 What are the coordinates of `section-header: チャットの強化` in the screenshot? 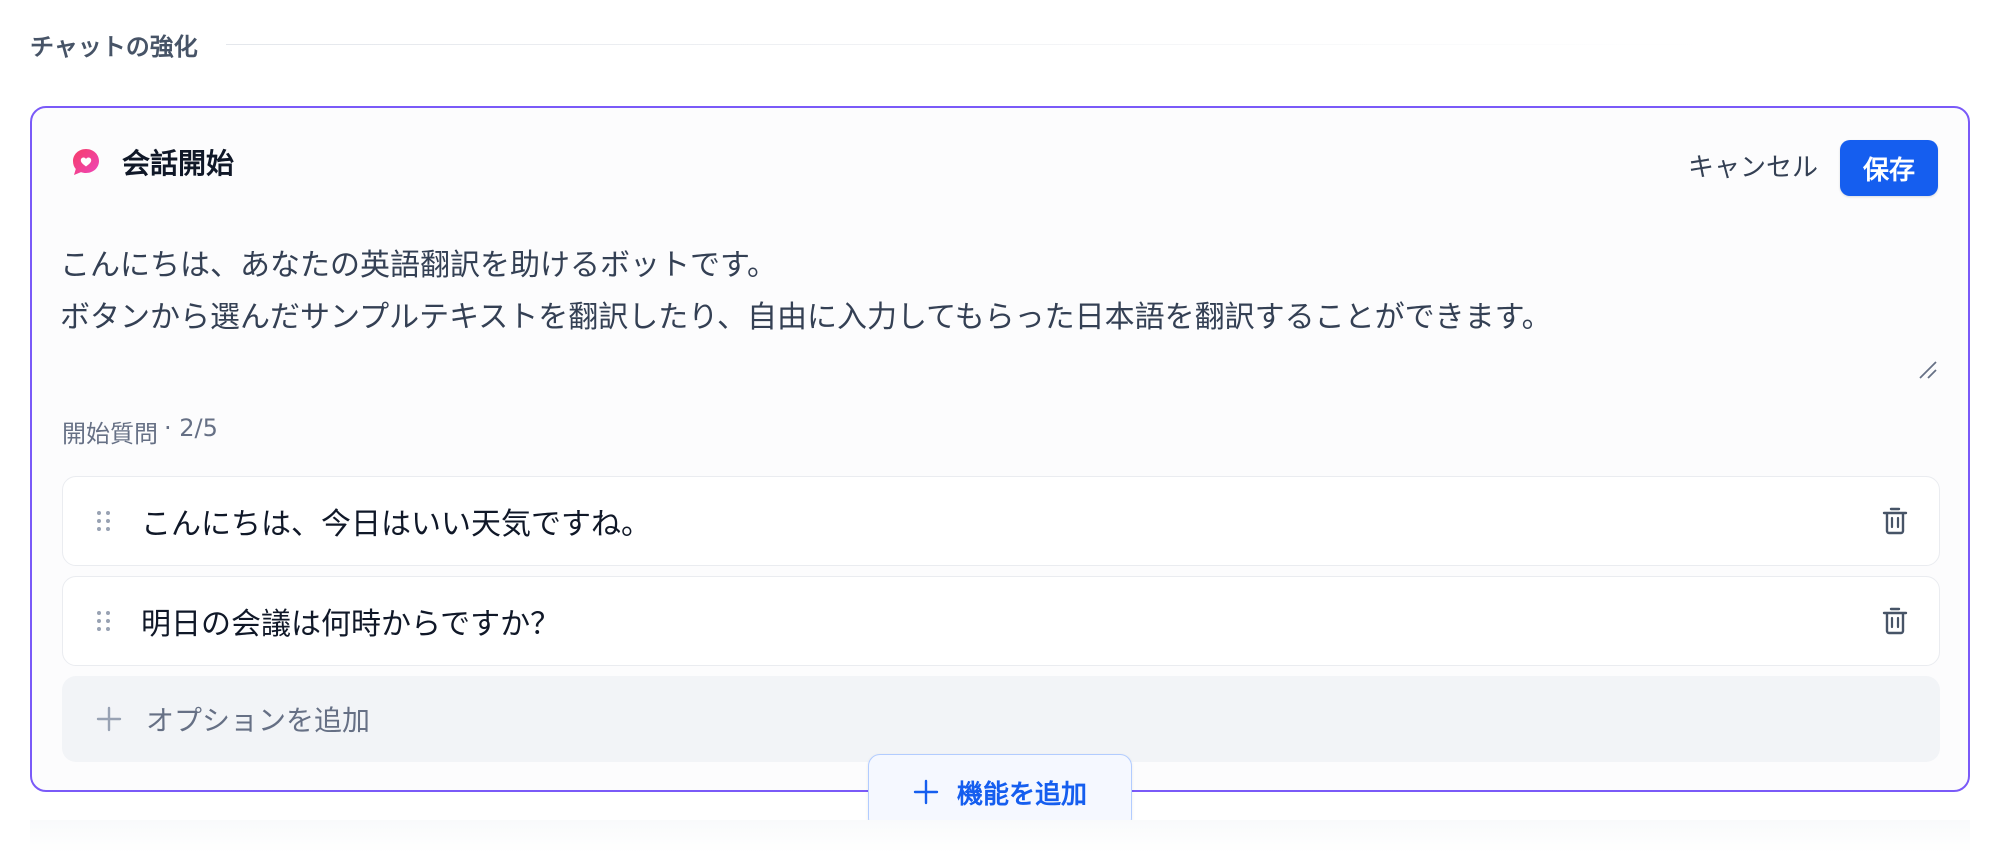 It's located at (870, 44).